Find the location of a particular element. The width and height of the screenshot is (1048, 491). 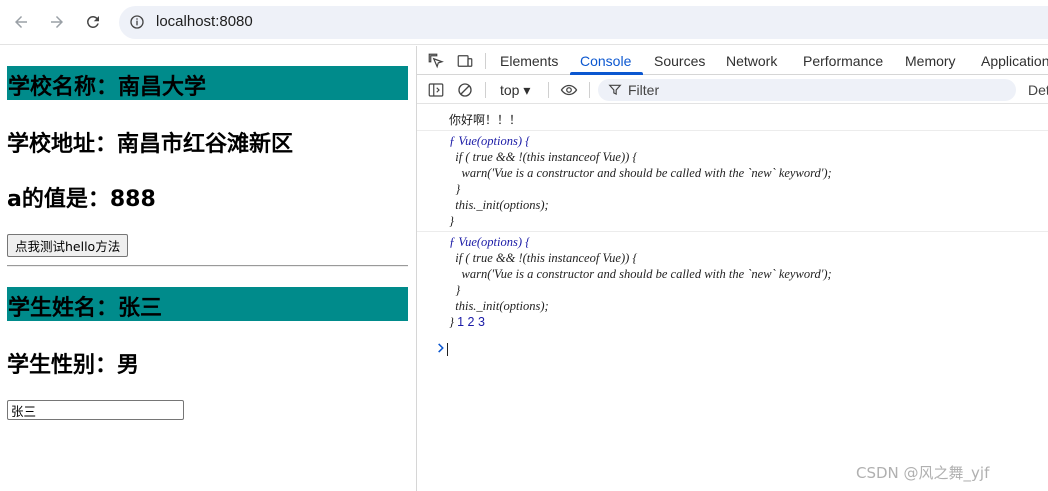

reload-button is located at coordinates (93, 22).